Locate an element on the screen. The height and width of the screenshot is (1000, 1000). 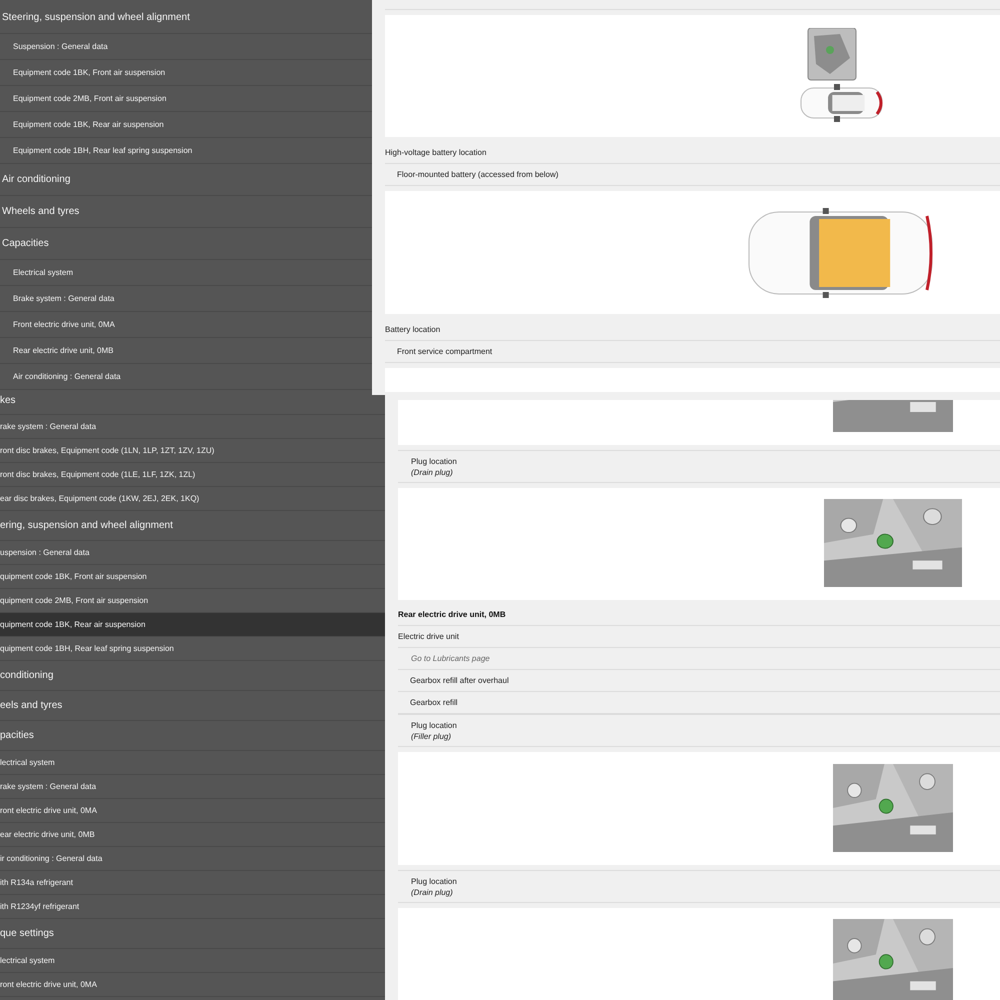
row-label: Floor-mounted battery (accessed from below) is located at coordinates (477, 174).